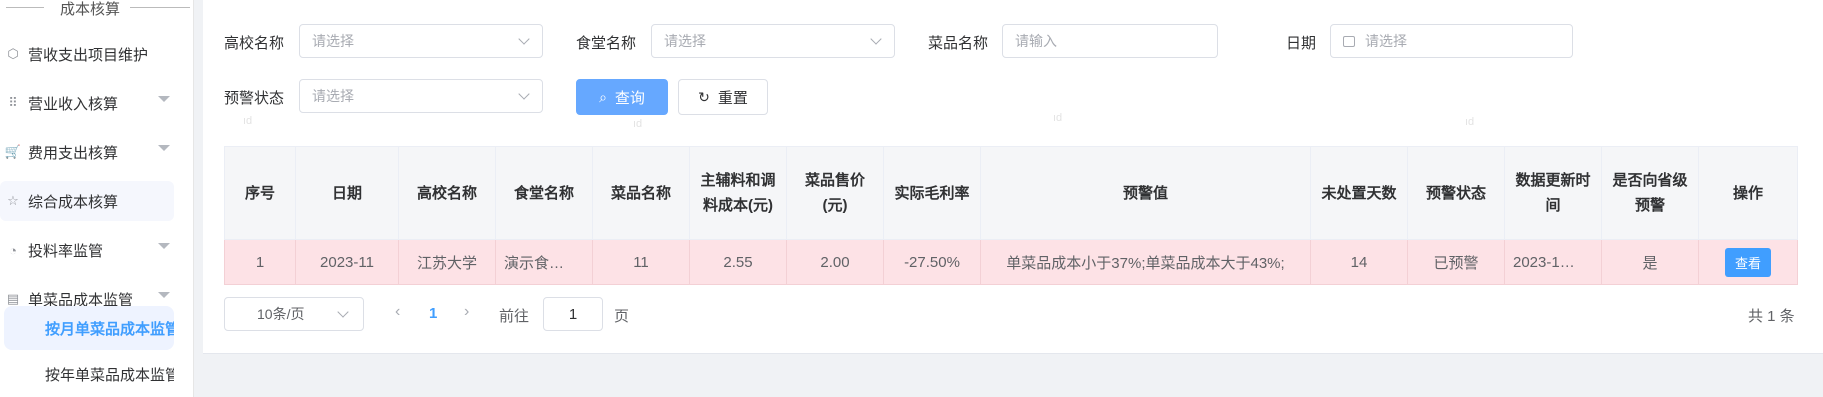  What do you see at coordinates (13, 200) in the screenshot?
I see `star-icon: ☆` at bounding box center [13, 200].